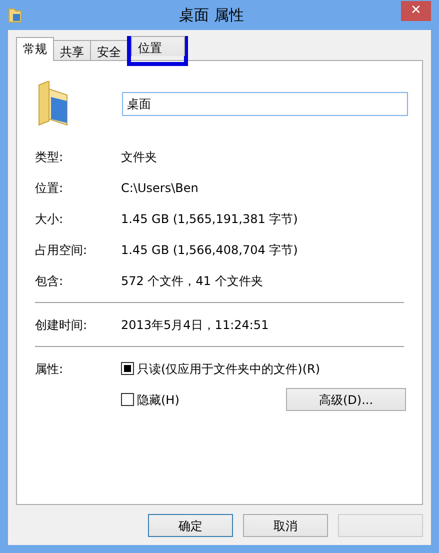  I want to click on folder-icon, so click(15, 15).